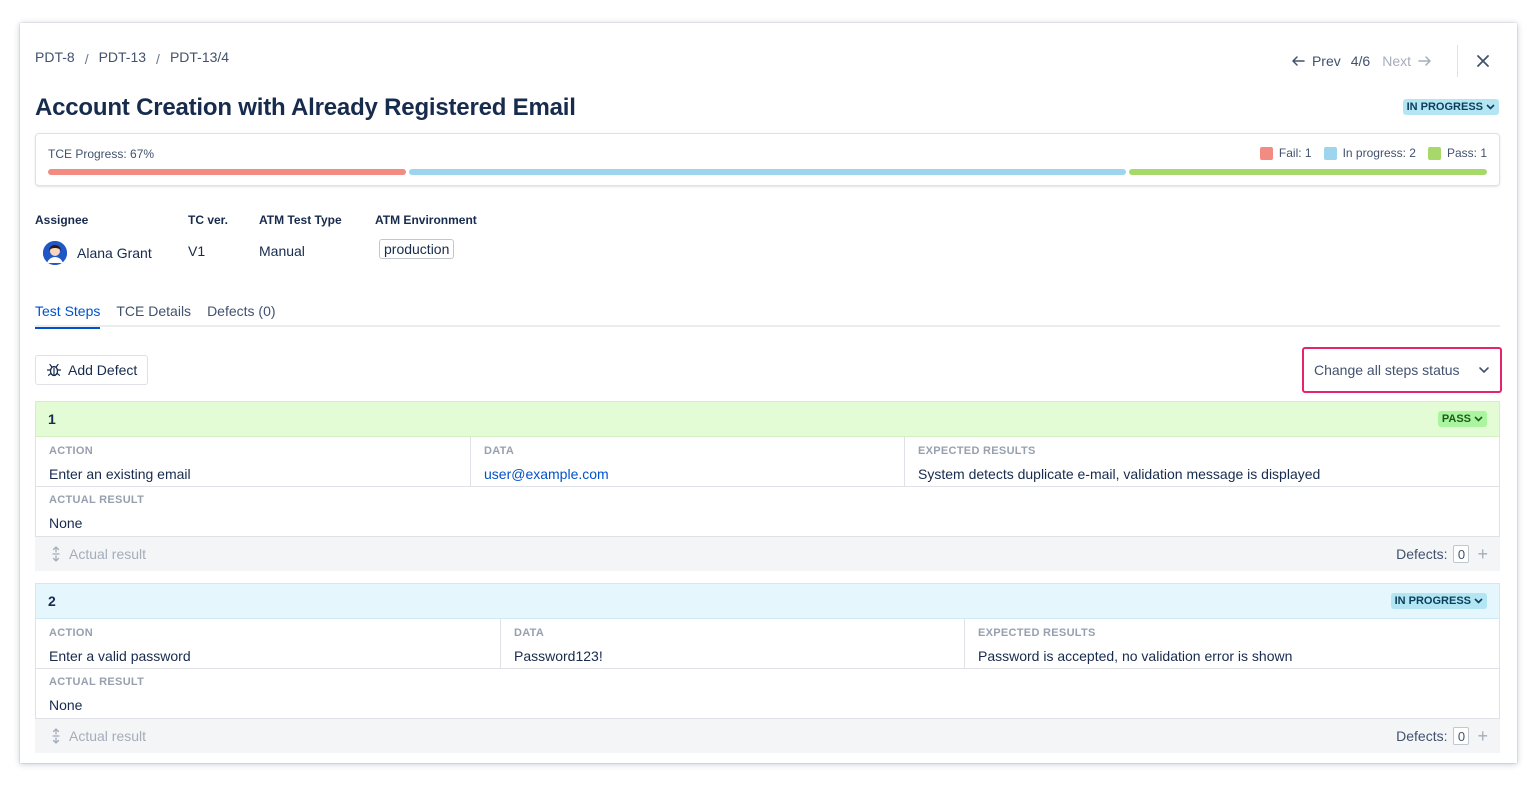  Describe the element at coordinates (767, 419) in the screenshot. I see `step-header: 1 PASS` at that location.